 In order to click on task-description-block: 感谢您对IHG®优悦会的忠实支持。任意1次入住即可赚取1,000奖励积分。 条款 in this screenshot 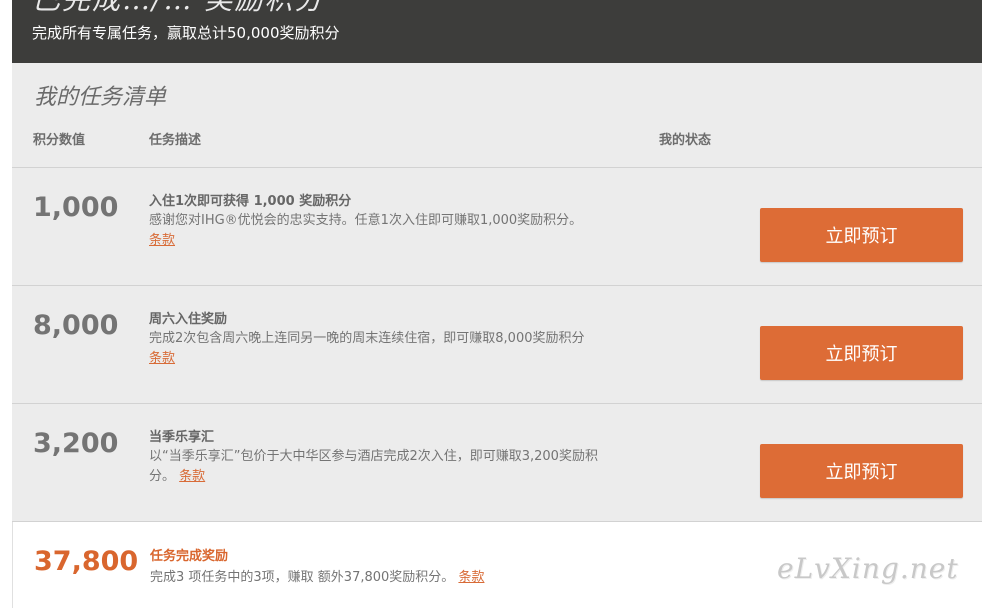, I will do `click(389, 231)`.